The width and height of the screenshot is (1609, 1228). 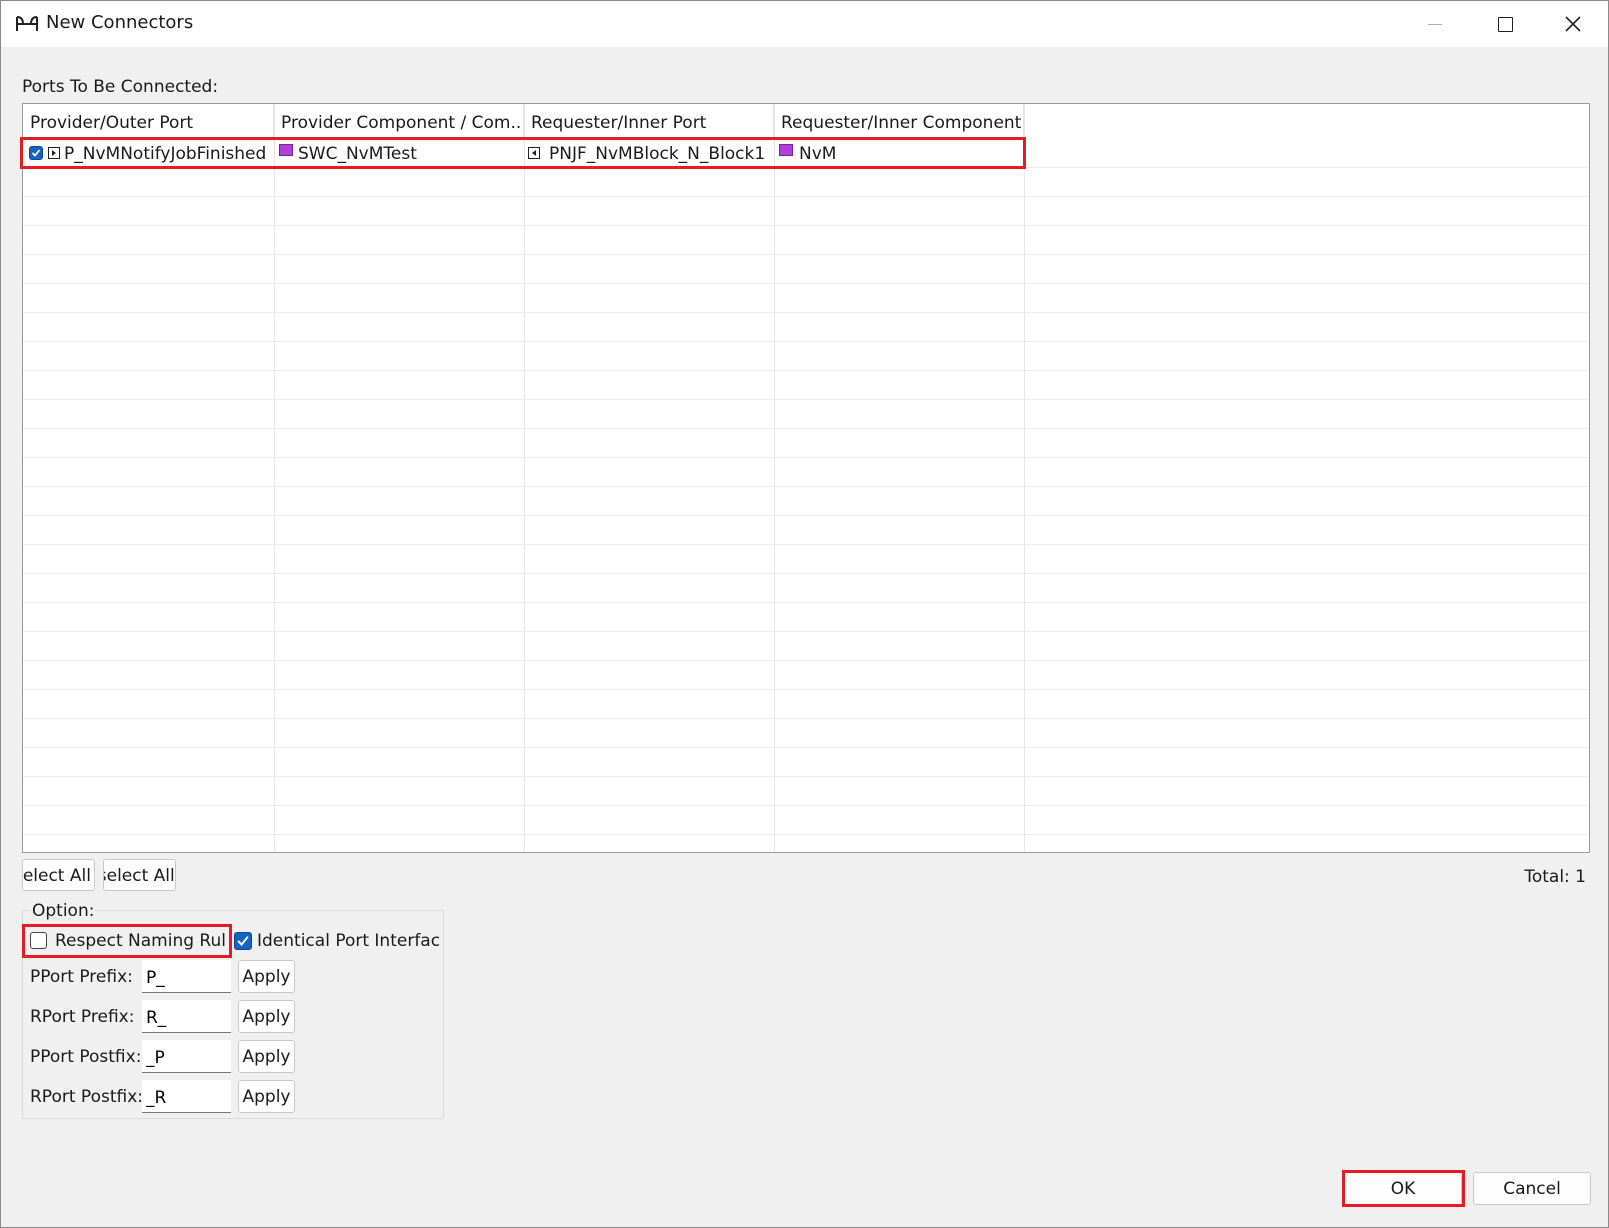 I want to click on option-label: Option:, so click(x=63, y=911).